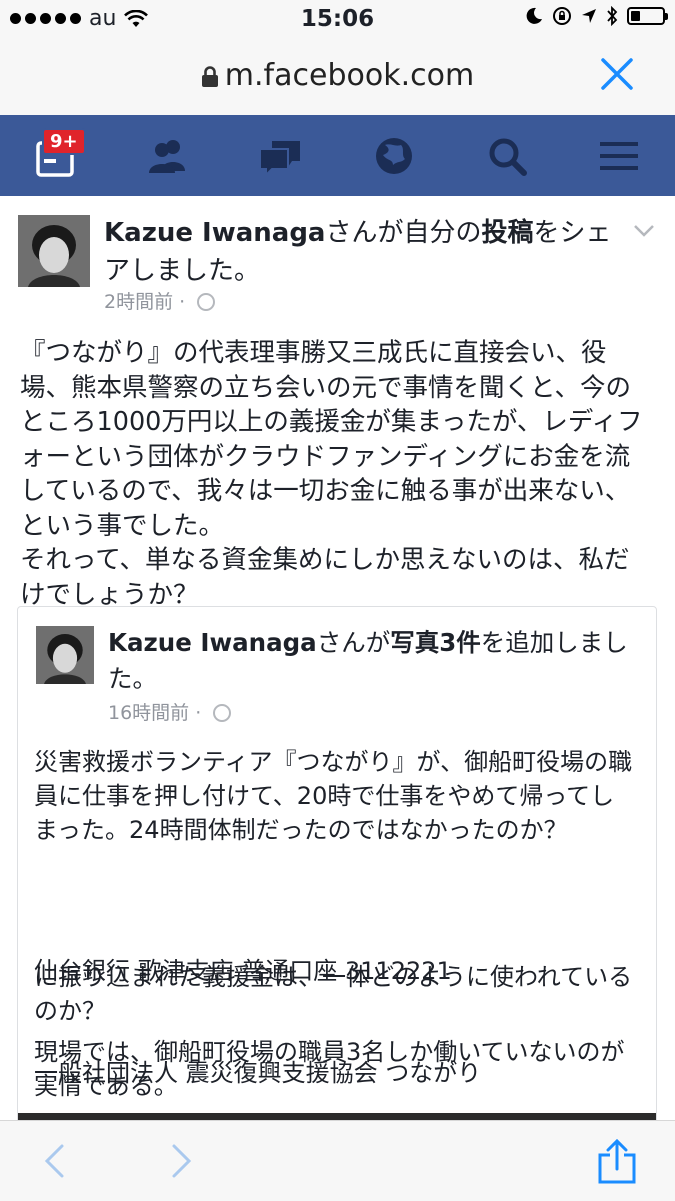 This screenshot has height=1201, width=675. I want to click on shared-post-header-text: Kazue Iwanagaさんが写真3件を追加しました。, so click(368, 661).